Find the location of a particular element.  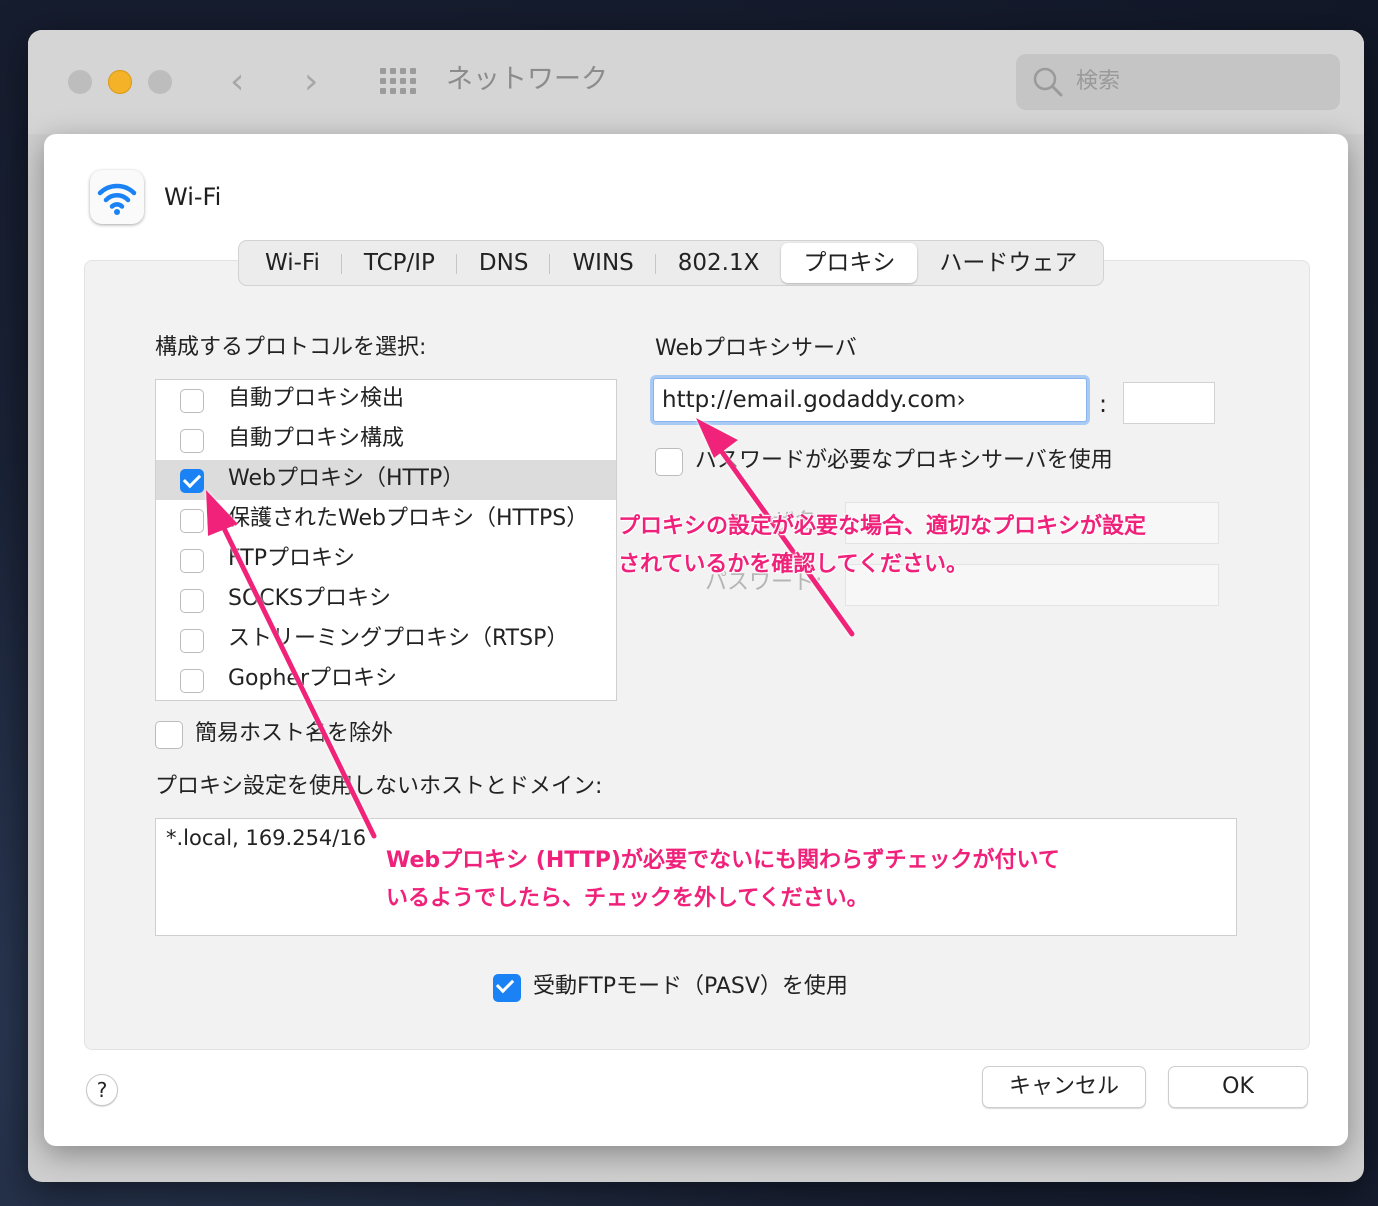

list-item-label: ストリーミングプロキシ（RTSP） is located at coordinates (398, 638).